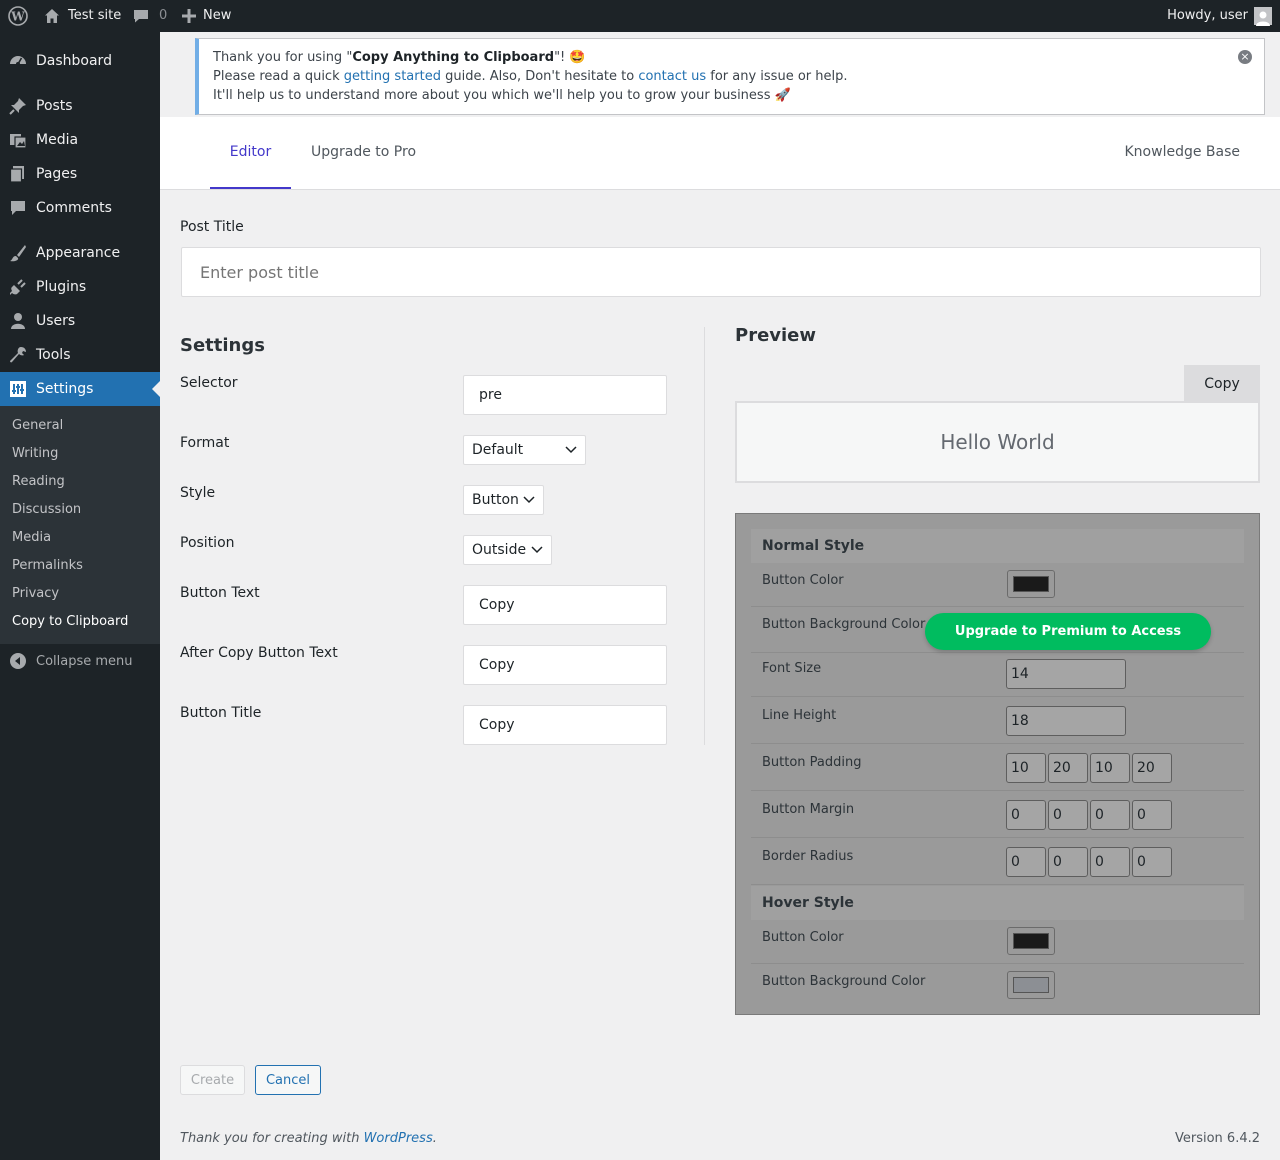 The width and height of the screenshot is (1280, 1160). What do you see at coordinates (844, 624) in the screenshot?
I see `button-bg-color-label: Button Background Color` at bounding box center [844, 624].